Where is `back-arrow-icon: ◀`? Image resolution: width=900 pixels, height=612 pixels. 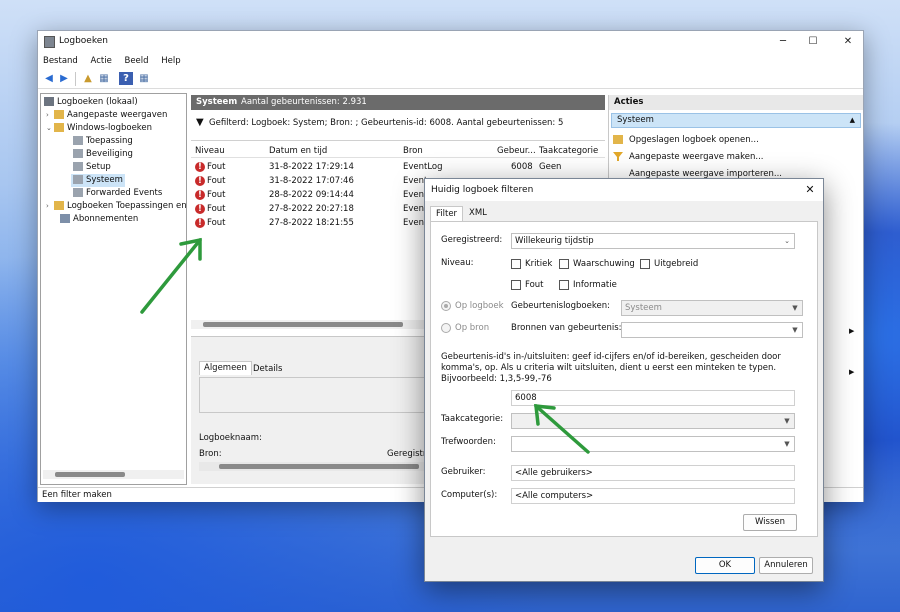 back-arrow-icon: ◀ is located at coordinates (49, 78).